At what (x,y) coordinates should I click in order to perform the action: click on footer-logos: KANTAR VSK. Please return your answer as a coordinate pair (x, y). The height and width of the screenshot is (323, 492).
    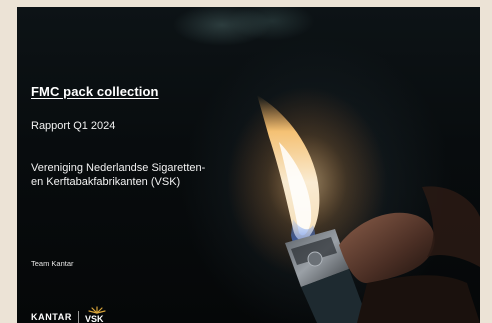
    Looking at the image, I should click on (68, 314).